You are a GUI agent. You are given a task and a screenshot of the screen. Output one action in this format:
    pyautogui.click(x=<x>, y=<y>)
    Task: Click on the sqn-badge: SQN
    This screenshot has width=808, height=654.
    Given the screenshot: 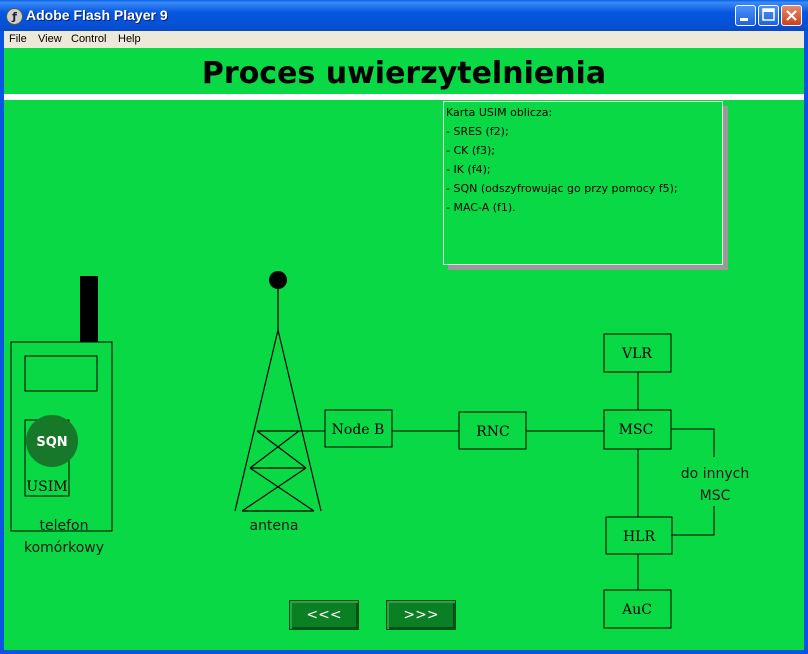 What is the action you would take?
    pyautogui.click(x=51, y=442)
    